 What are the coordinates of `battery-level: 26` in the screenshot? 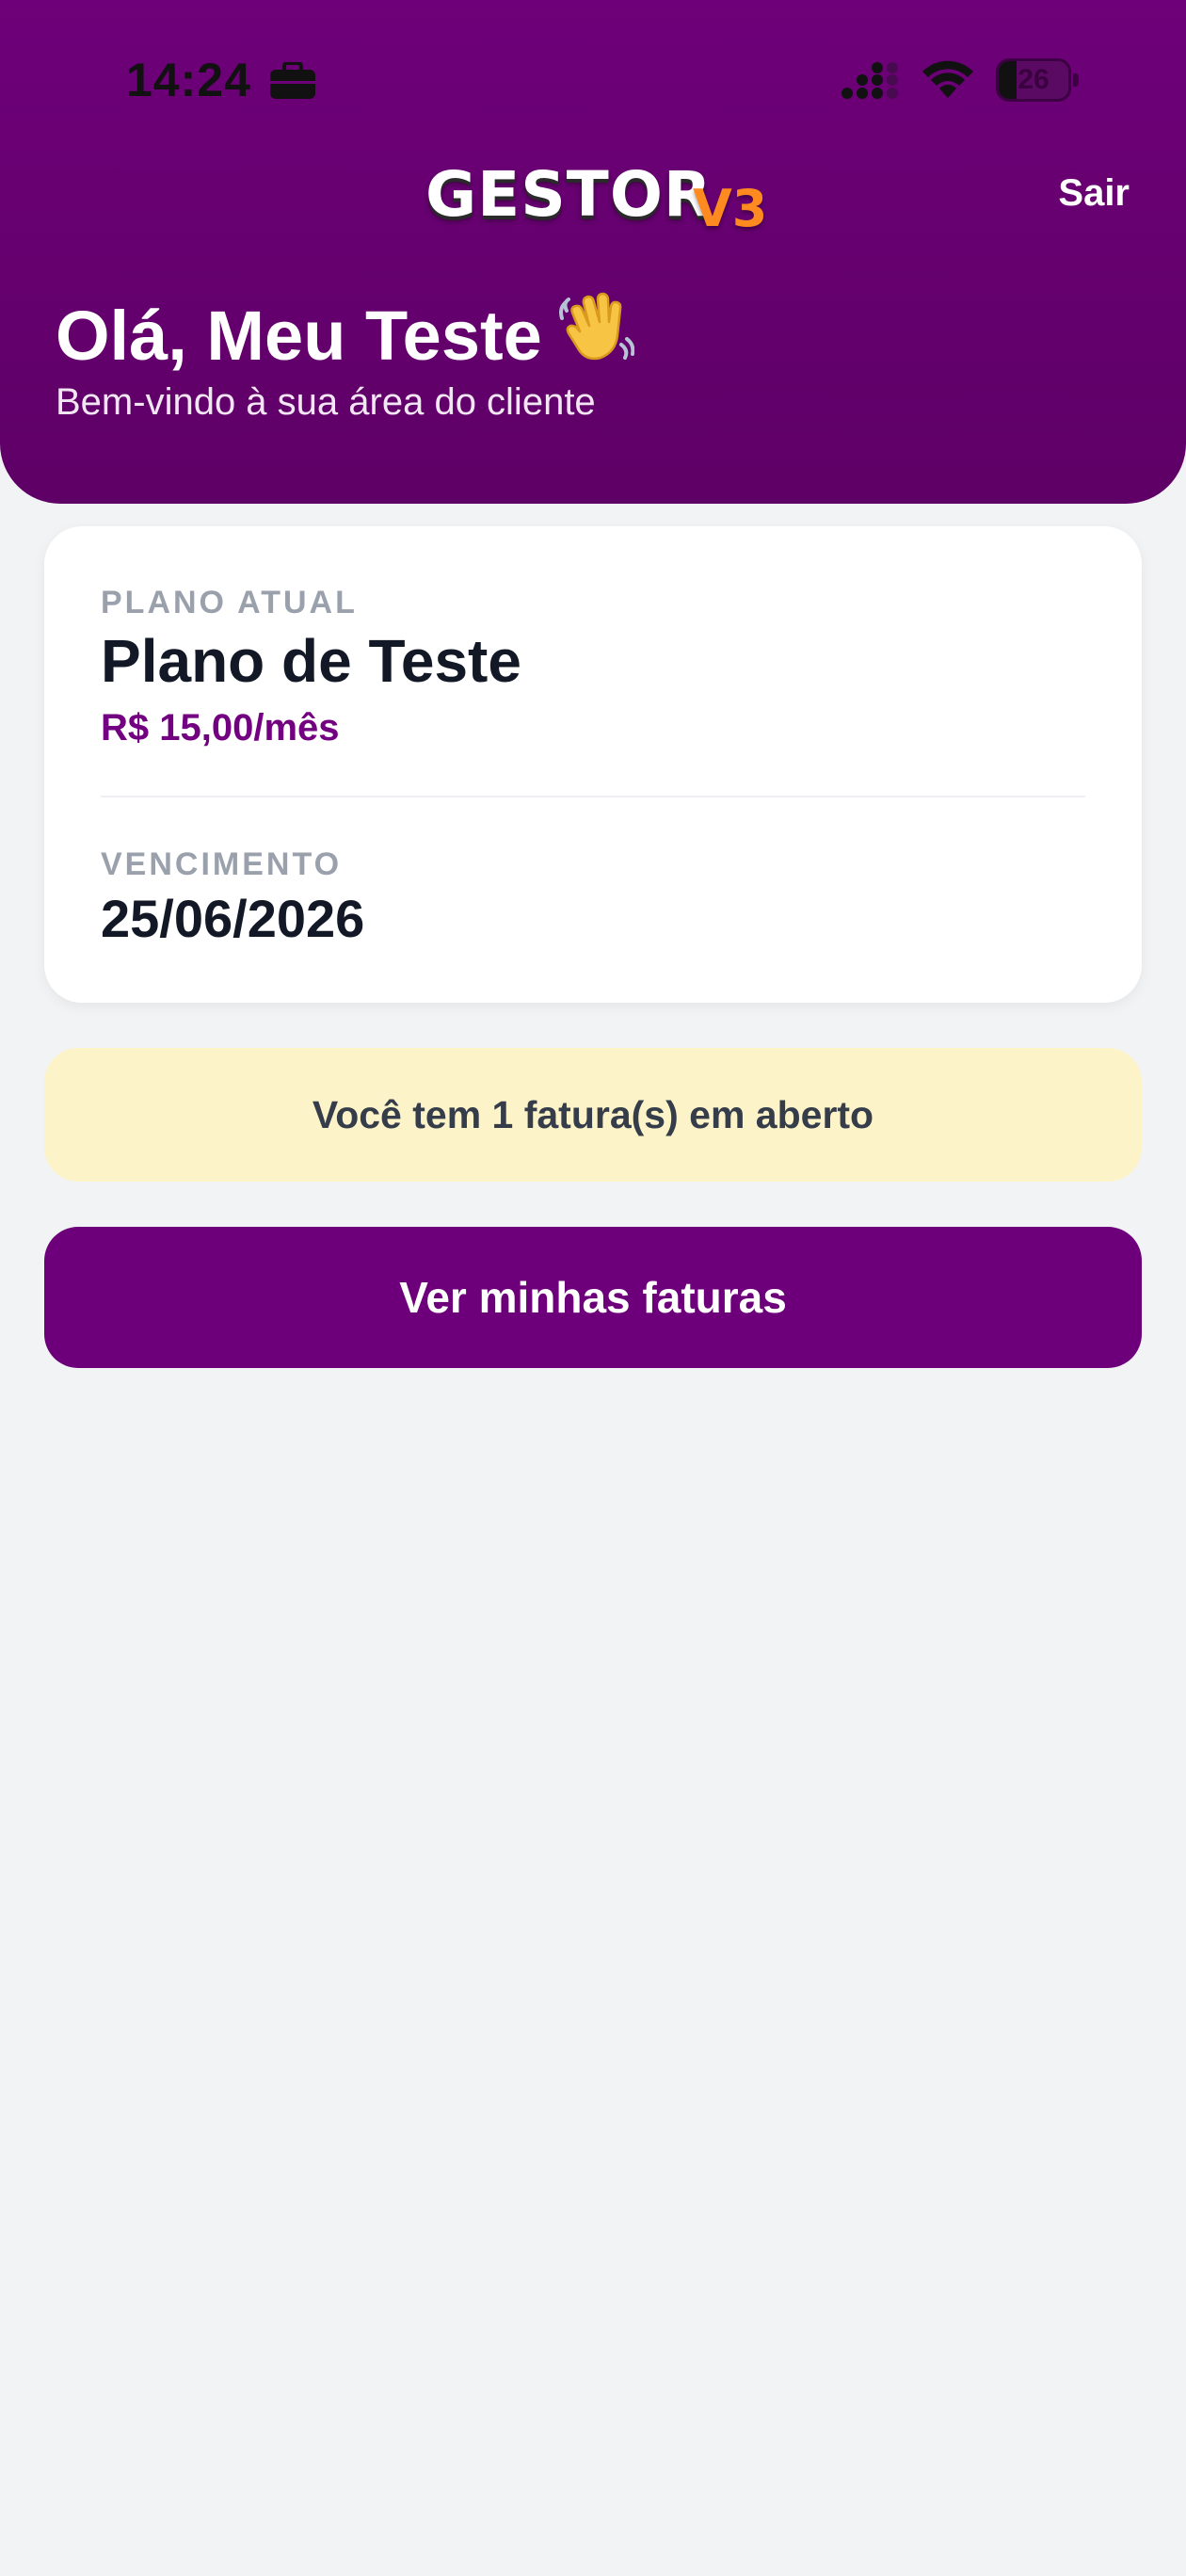 It's located at (1034, 79).